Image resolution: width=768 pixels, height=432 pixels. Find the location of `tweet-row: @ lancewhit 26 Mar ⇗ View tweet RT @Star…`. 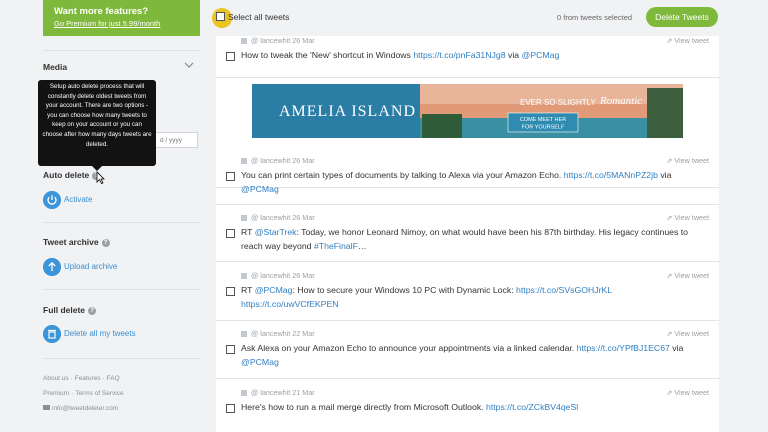

tweet-row: @ lancewhit 26 Mar ⇗ View tweet RT @Star… is located at coordinates (467, 233).